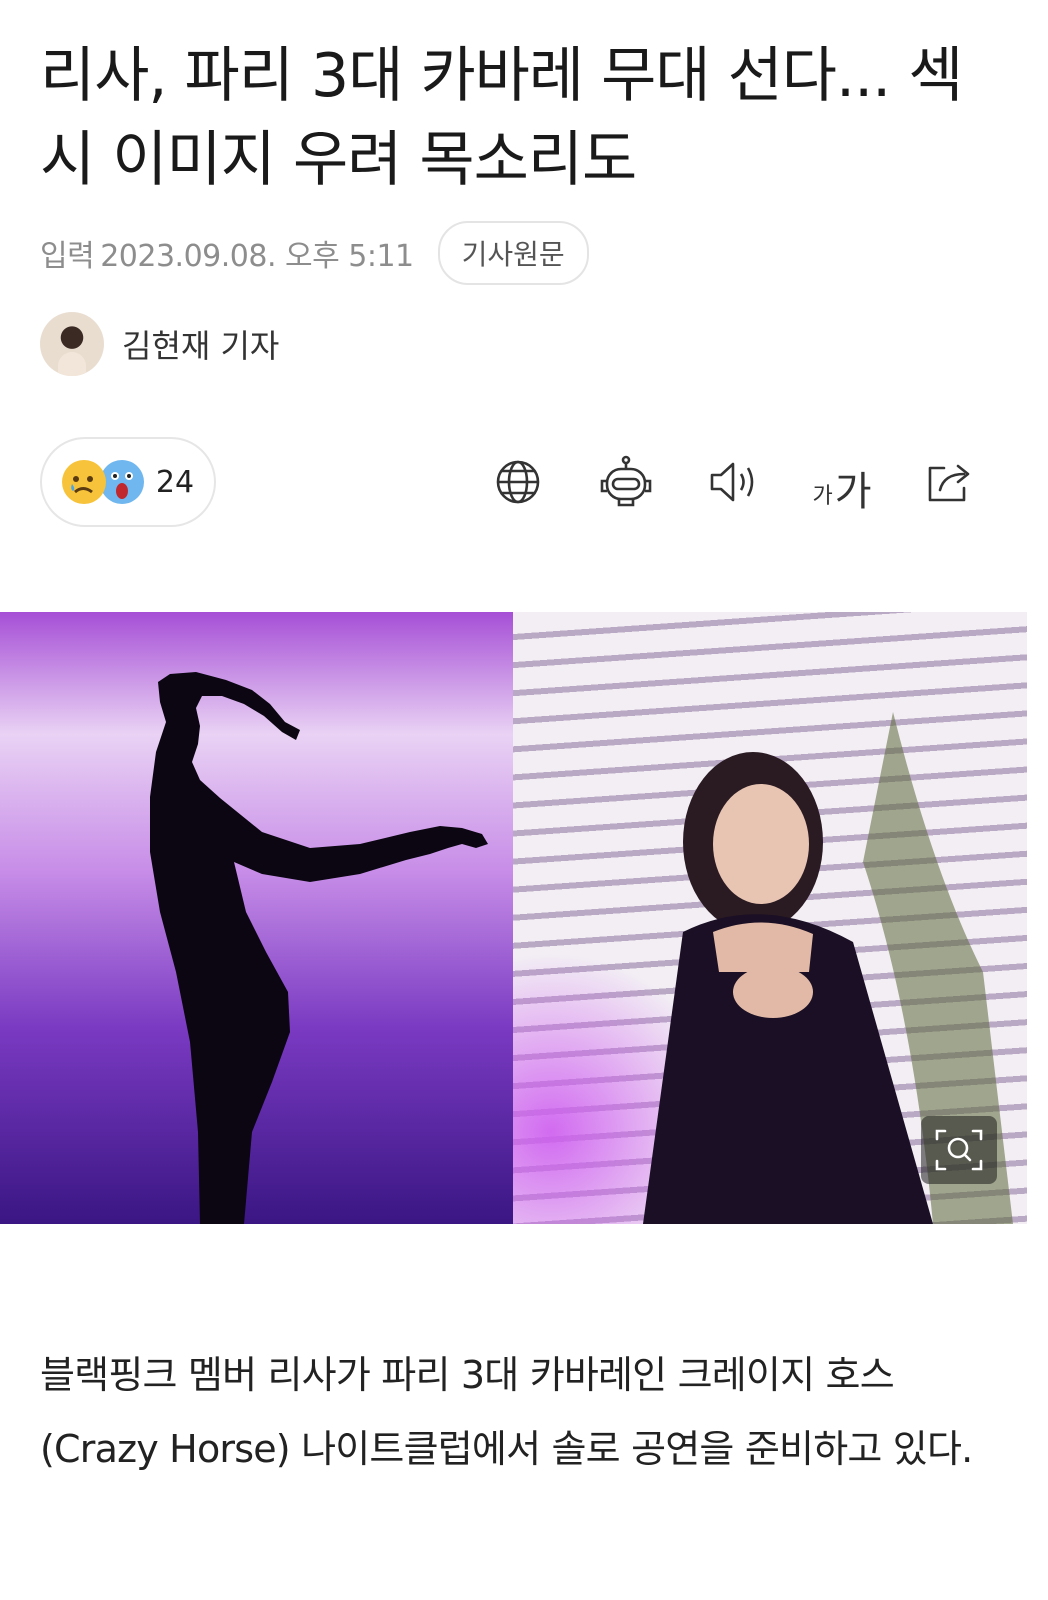 This screenshot has width=1048, height=1600. What do you see at coordinates (822, 496) in the screenshot?
I see `font-size-small-label: 가` at bounding box center [822, 496].